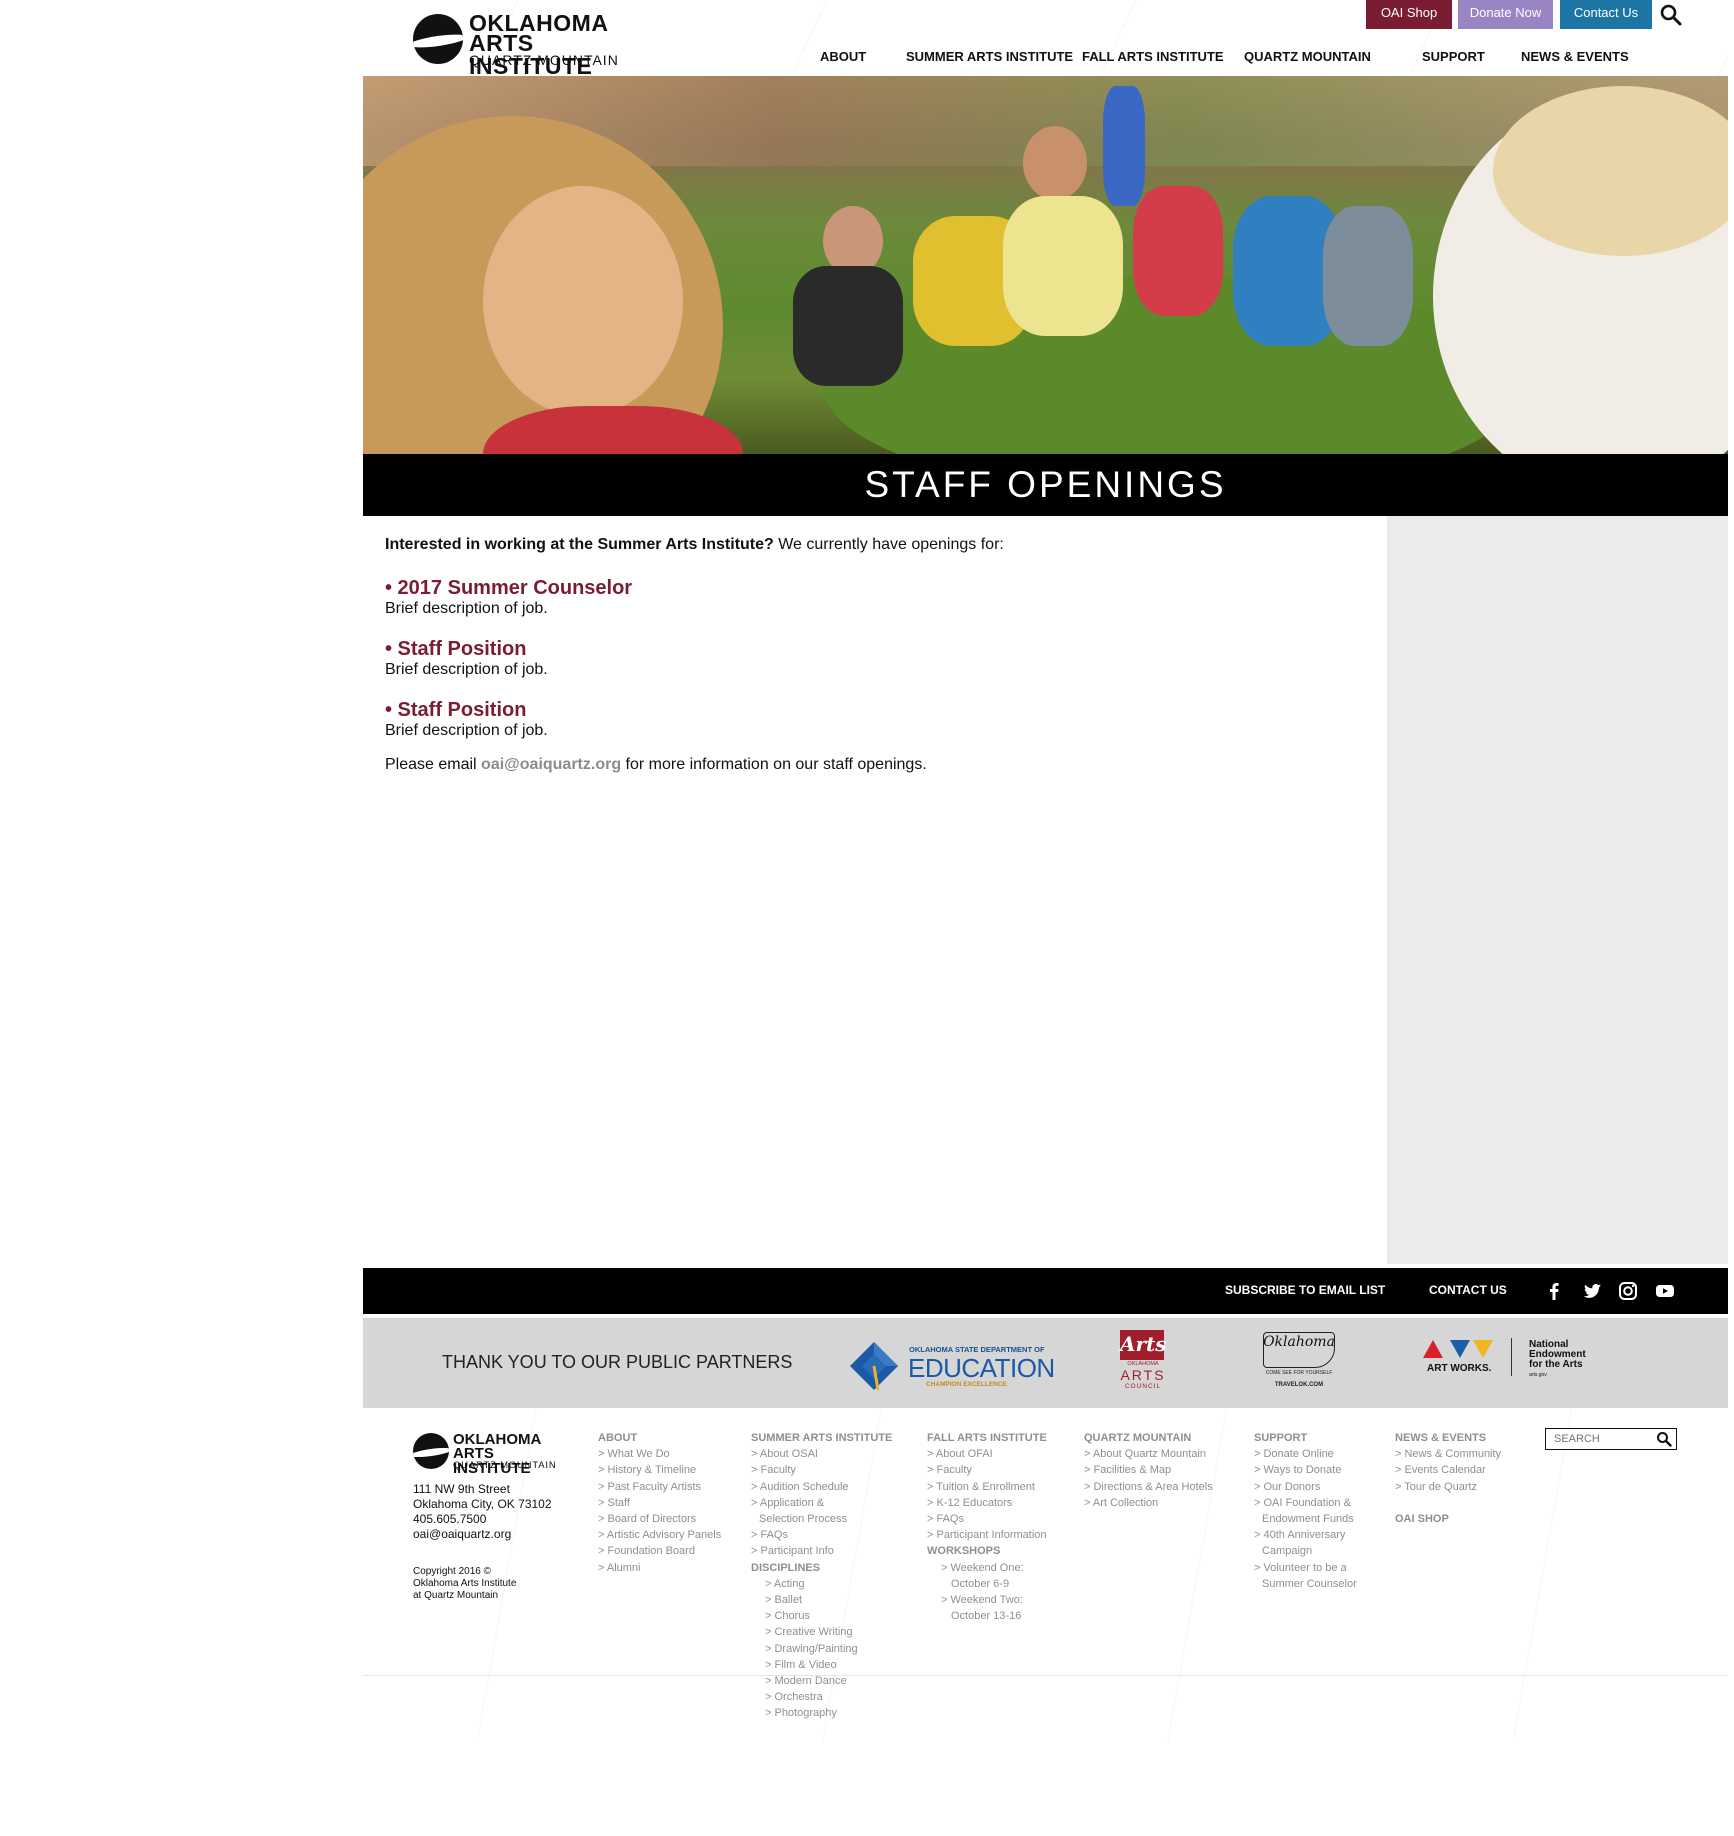  What do you see at coordinates (508, 588) in the screenshot?
I see `job-title-link: • 2017 Summer Counselor` at bounding box center [508, 588].